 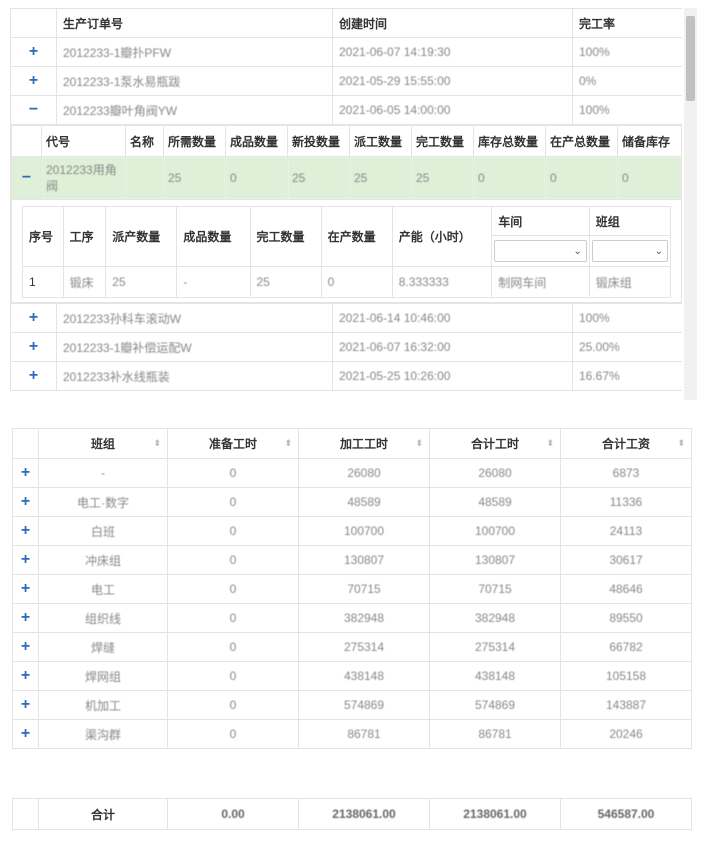 What do you see at coordinates (364, 443) in the screenshot?
I see `col-proc-hours: 加工工时 ⬍` at bounding box center [364, 443].